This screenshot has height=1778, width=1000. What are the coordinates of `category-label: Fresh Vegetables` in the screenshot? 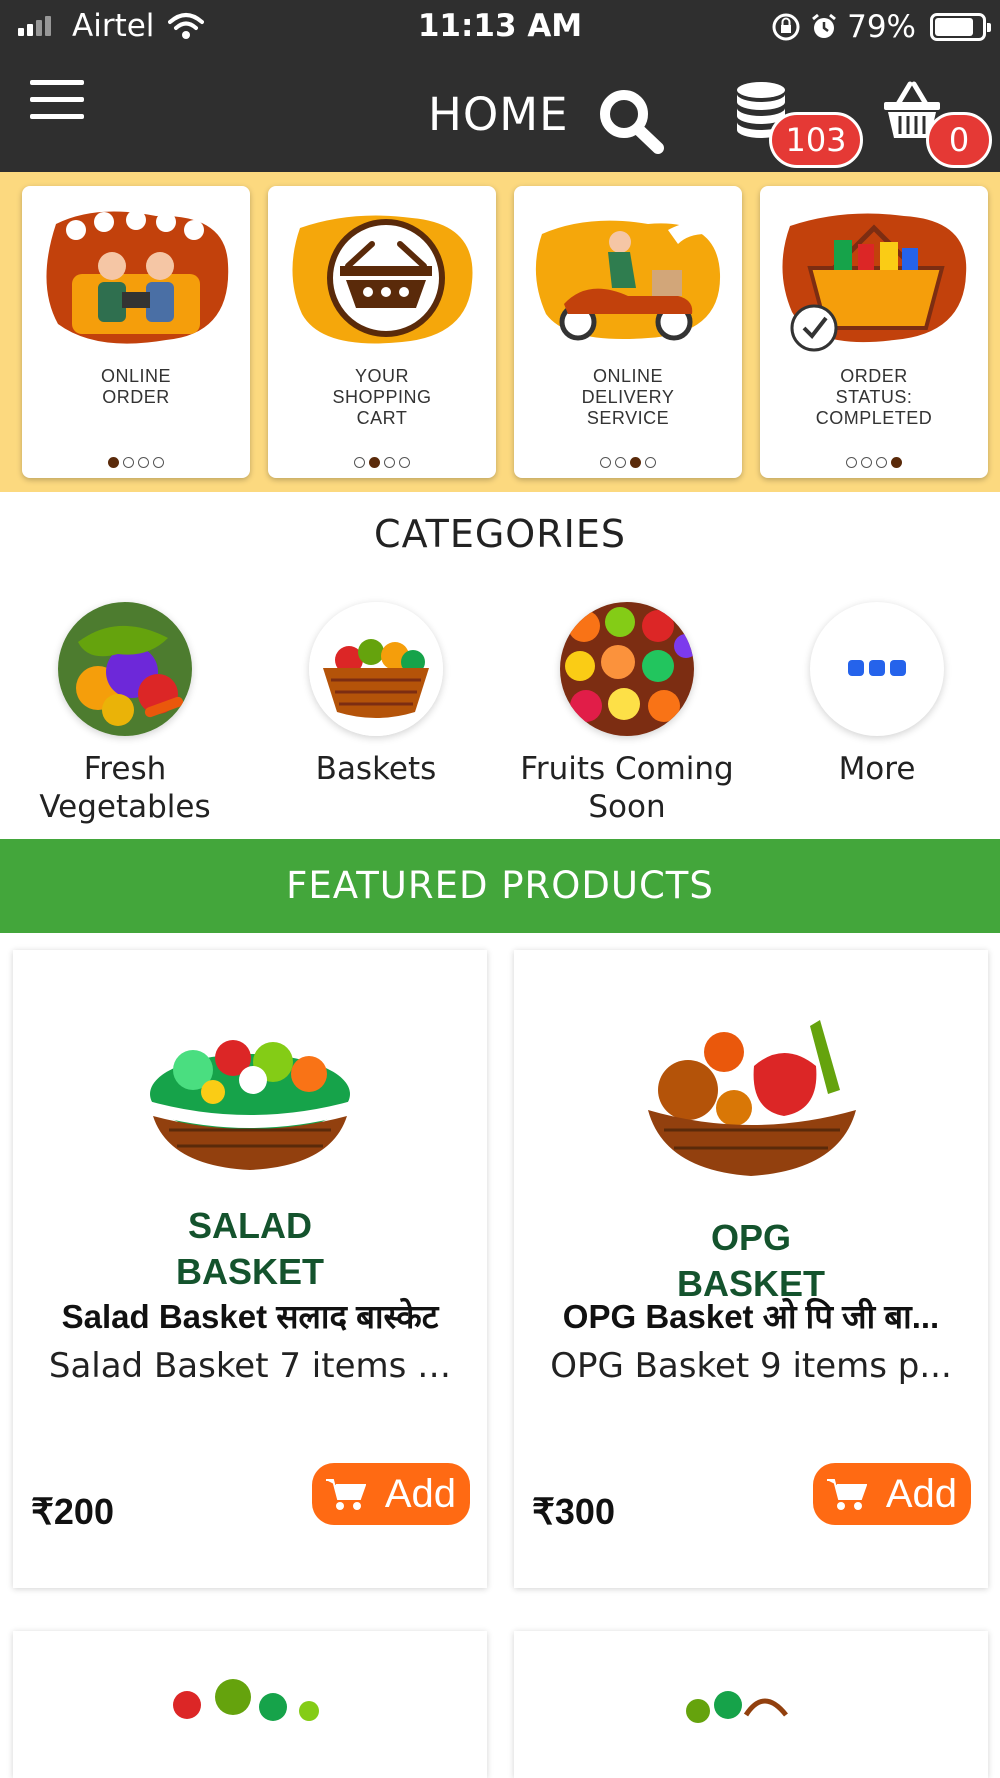 It's located at (125, 788).